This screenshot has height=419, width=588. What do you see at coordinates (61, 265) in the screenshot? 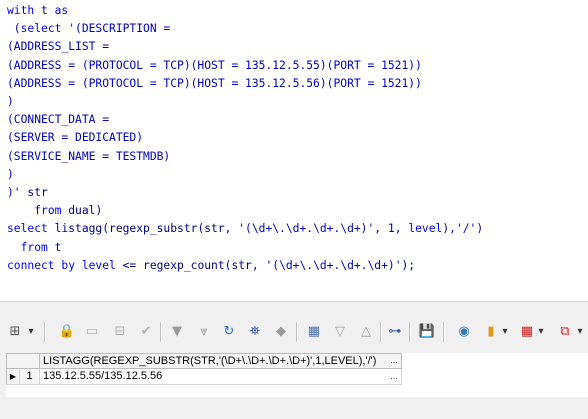
I see `sql-keyword: connect by level` at bounding box center [61, 265].